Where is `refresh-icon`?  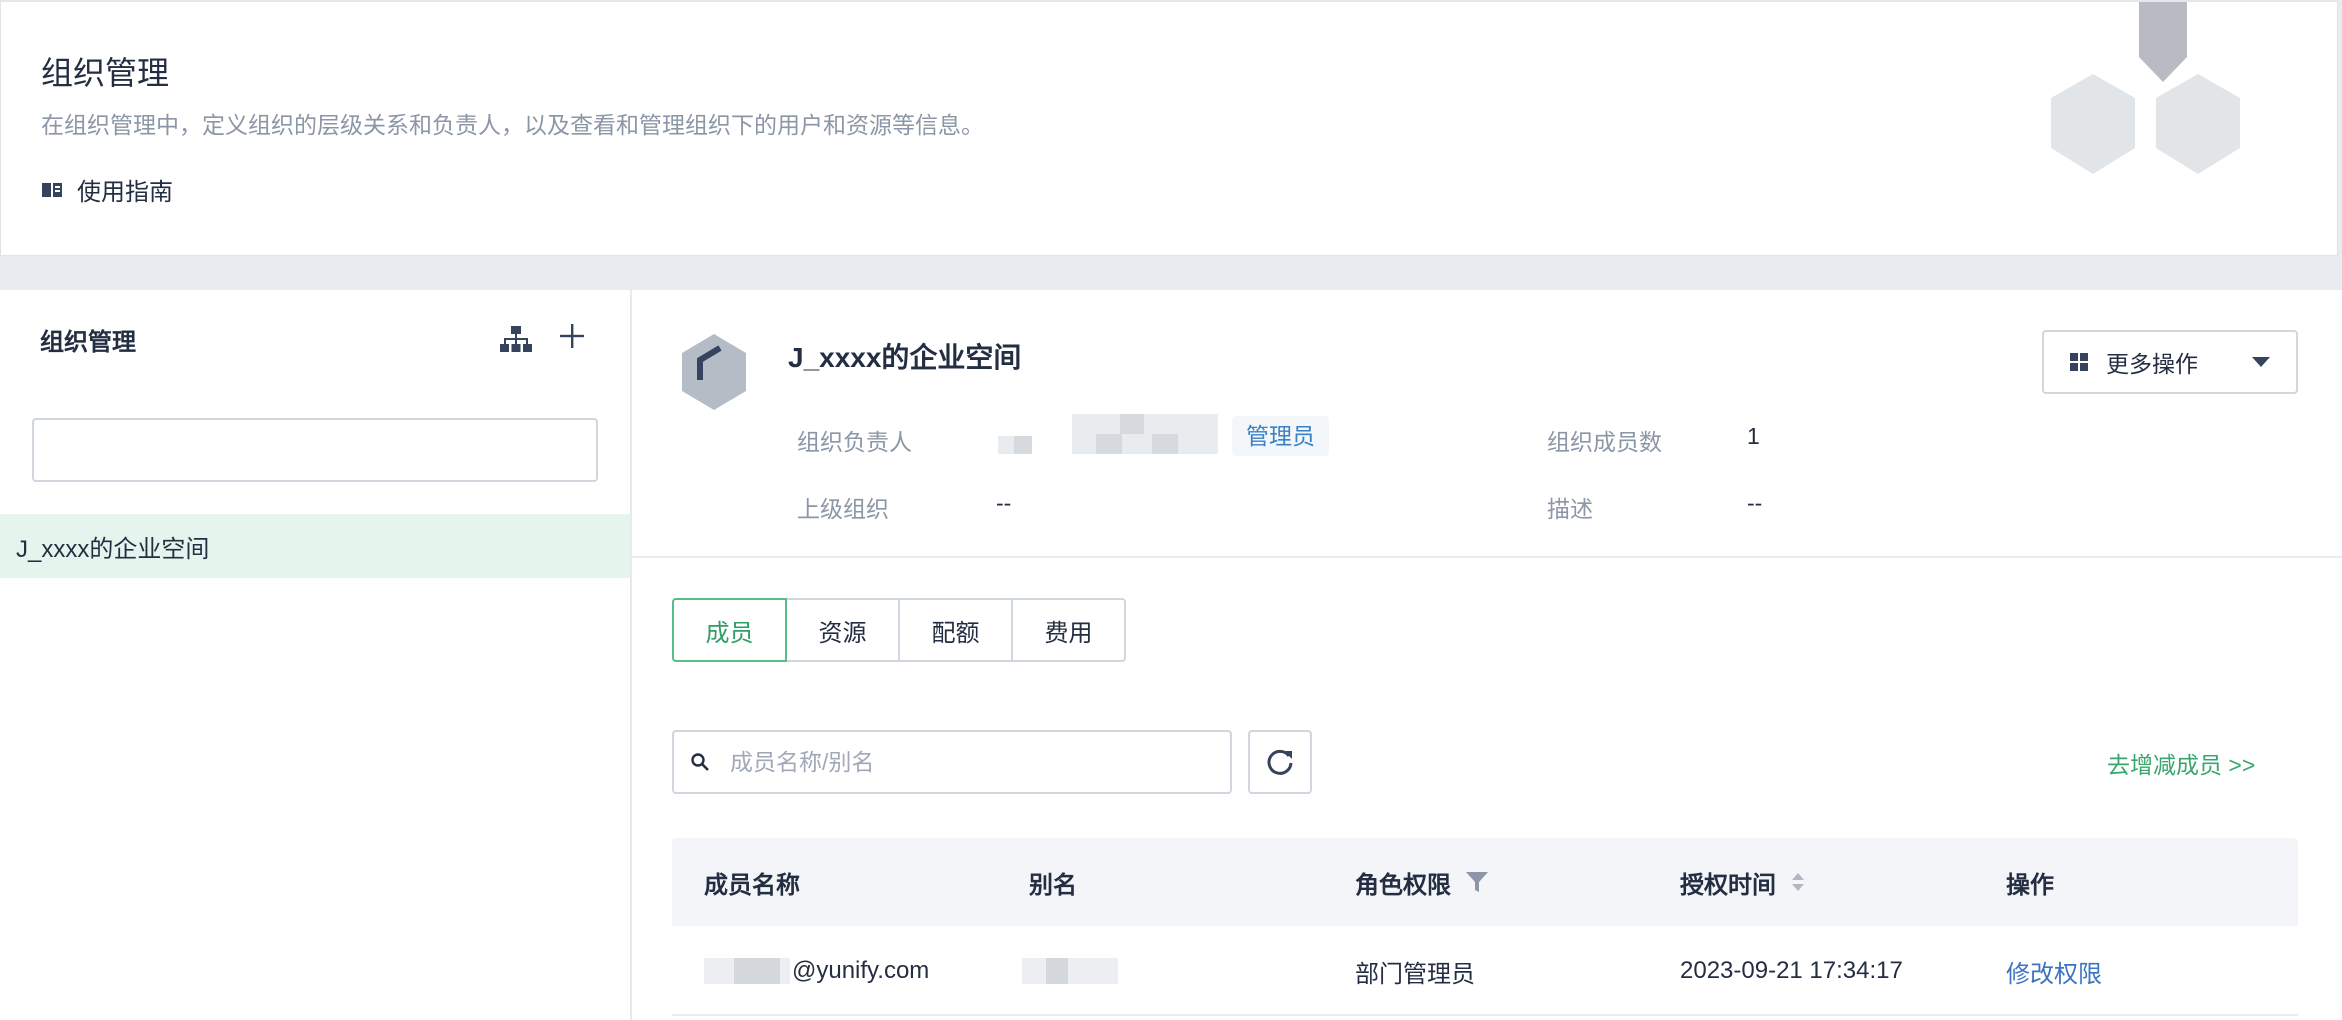 refresh-icon is located at coordinates (1280, 762).